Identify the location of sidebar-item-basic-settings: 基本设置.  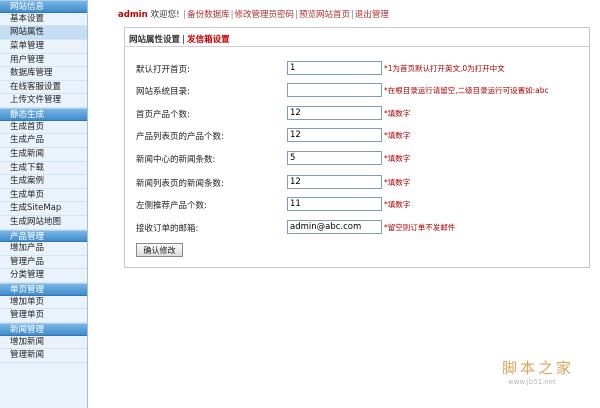
(43, 20).